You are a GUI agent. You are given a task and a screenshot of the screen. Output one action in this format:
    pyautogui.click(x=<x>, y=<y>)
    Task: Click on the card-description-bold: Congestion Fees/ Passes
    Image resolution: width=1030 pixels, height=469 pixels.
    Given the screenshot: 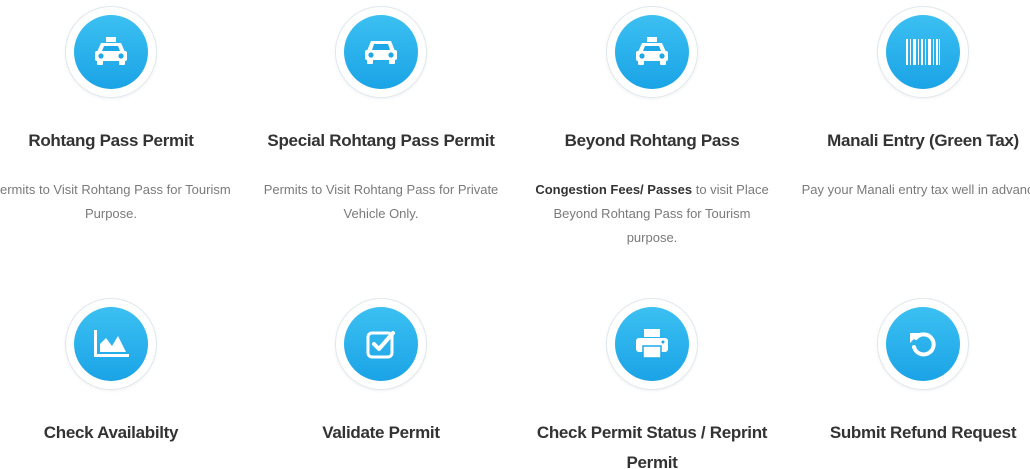 What is the action you would take?
    pyautogui.click(x=614, y=189)
    